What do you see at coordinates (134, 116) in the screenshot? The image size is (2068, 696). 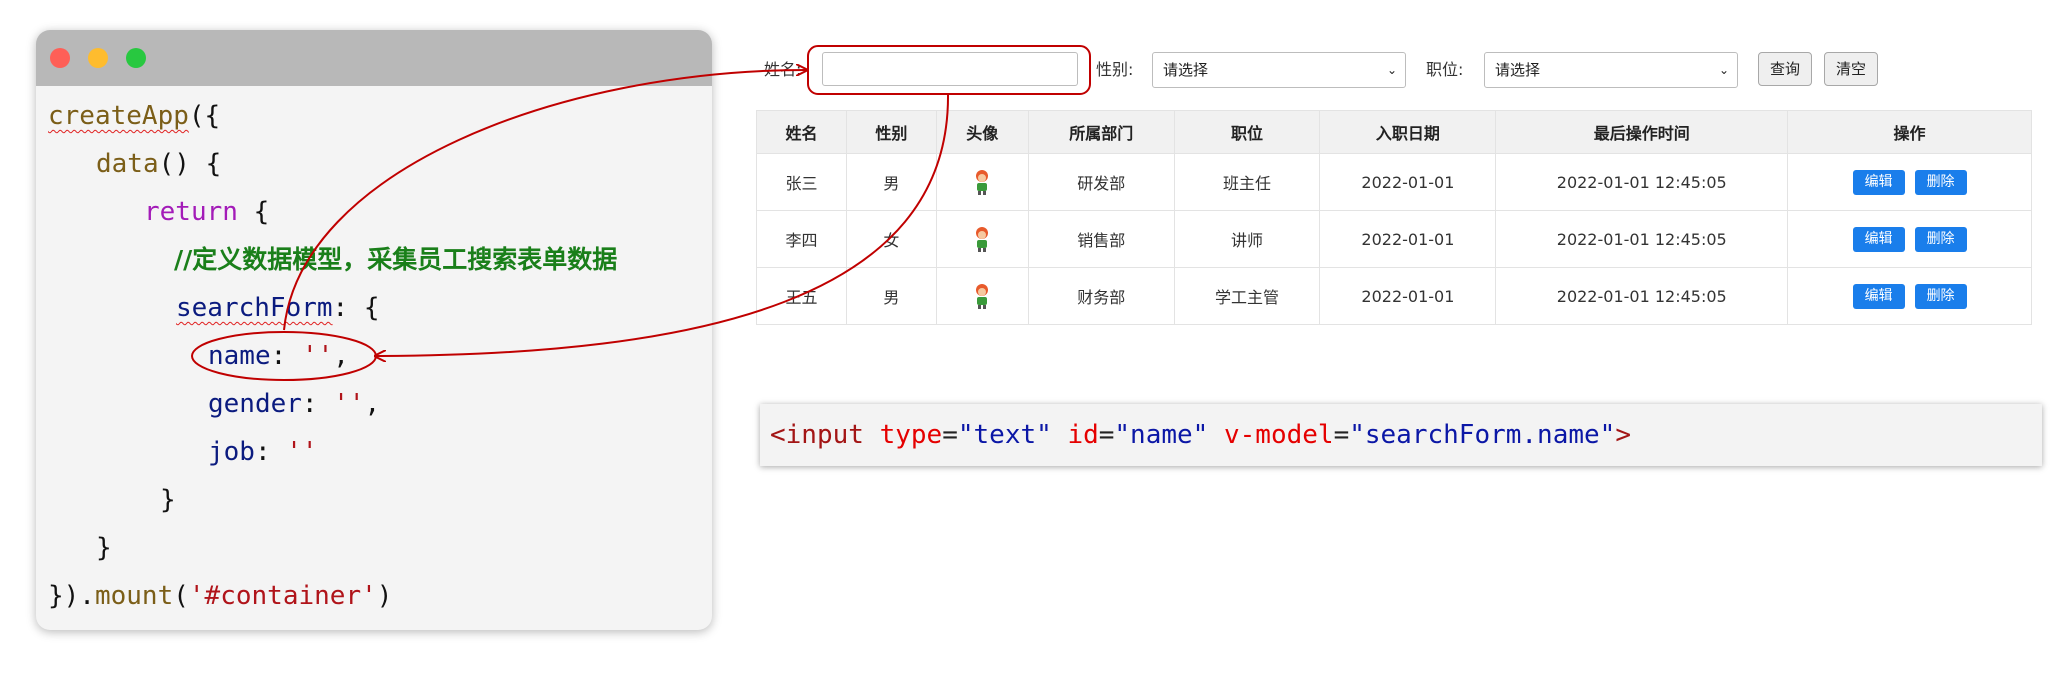 I see `code-line-1: createApp({` at bounding box center [134, 116].